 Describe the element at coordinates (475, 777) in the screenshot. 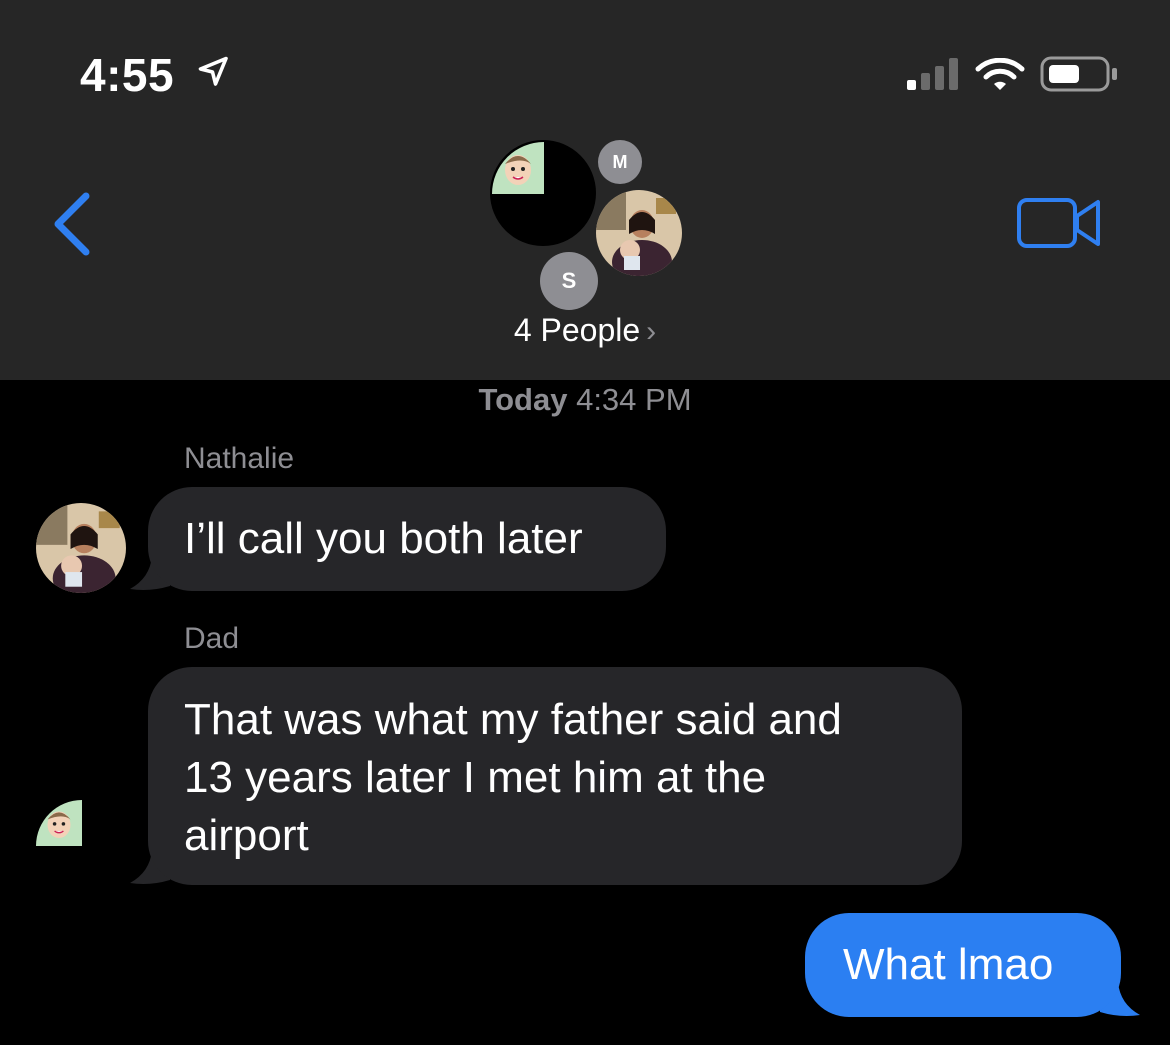

I see `message-text-line: 13 years later I met him at the` at that location.